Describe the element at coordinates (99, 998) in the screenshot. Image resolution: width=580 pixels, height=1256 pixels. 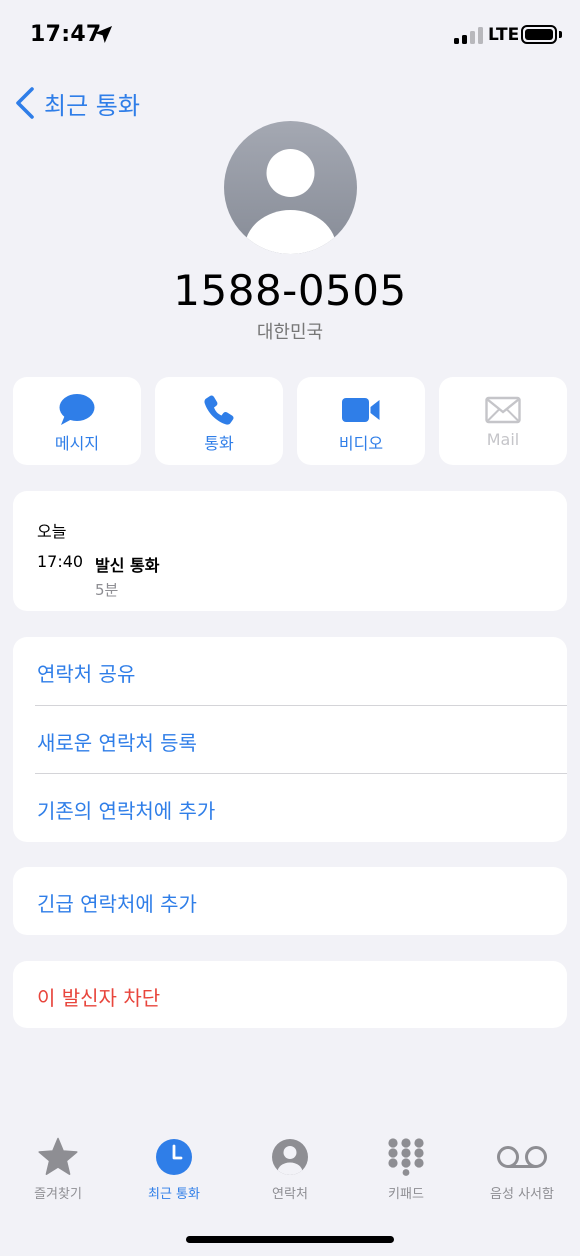
I see `block-caller-label: 이 발신자 차단` at that location.